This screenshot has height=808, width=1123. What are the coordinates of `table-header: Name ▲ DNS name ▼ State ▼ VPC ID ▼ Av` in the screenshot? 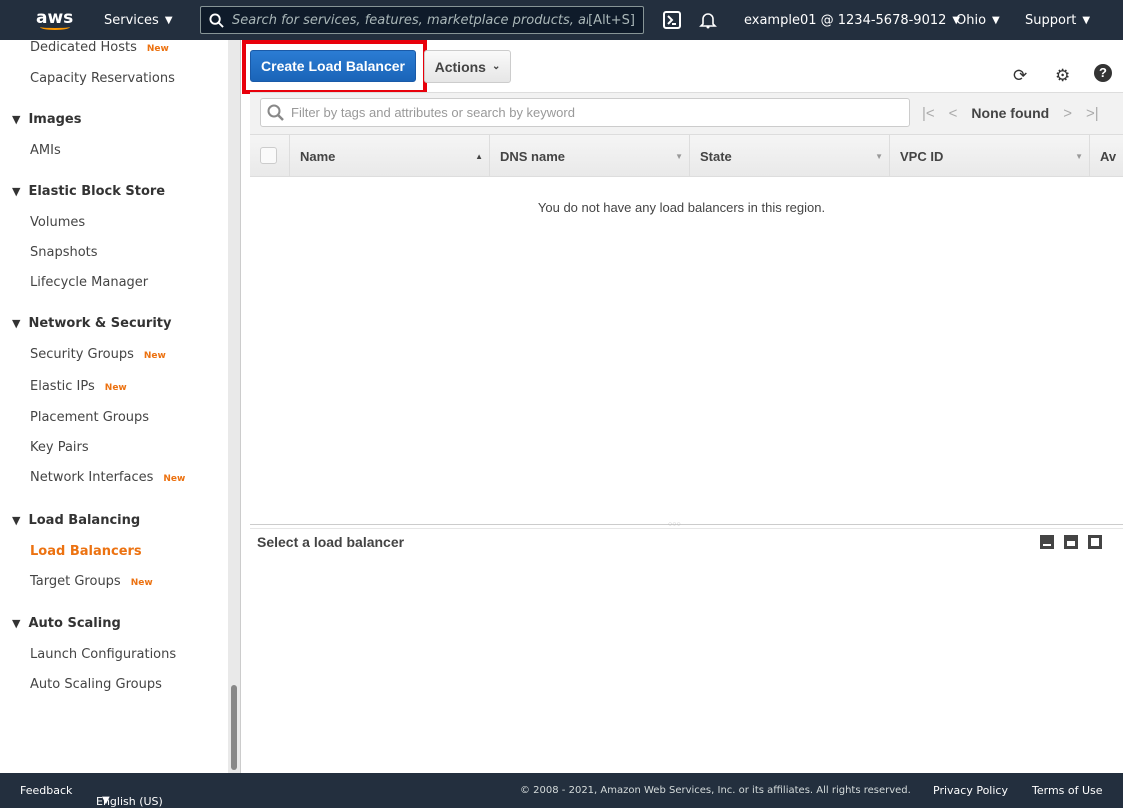 It's located at (686, 155).